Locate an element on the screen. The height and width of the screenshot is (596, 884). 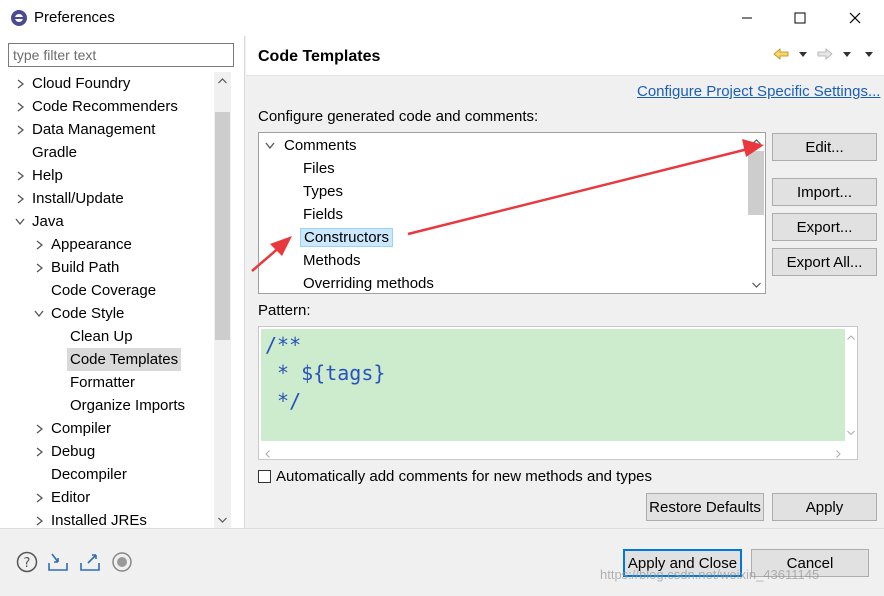
template-item: Fields is located at coordinates (323, 214).